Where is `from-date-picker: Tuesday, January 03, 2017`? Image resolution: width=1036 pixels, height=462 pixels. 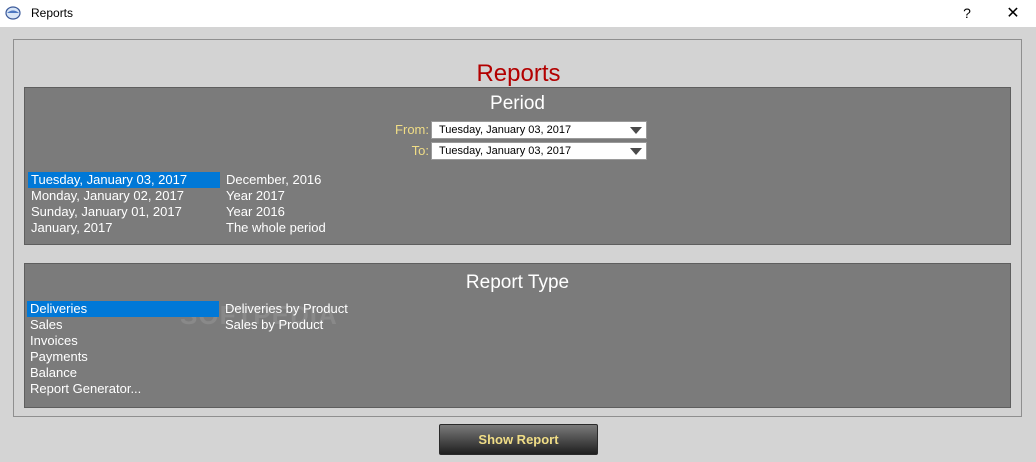 from-date-picker: Tuesday, January 03, 2017 is located at coordinates (539, 130).